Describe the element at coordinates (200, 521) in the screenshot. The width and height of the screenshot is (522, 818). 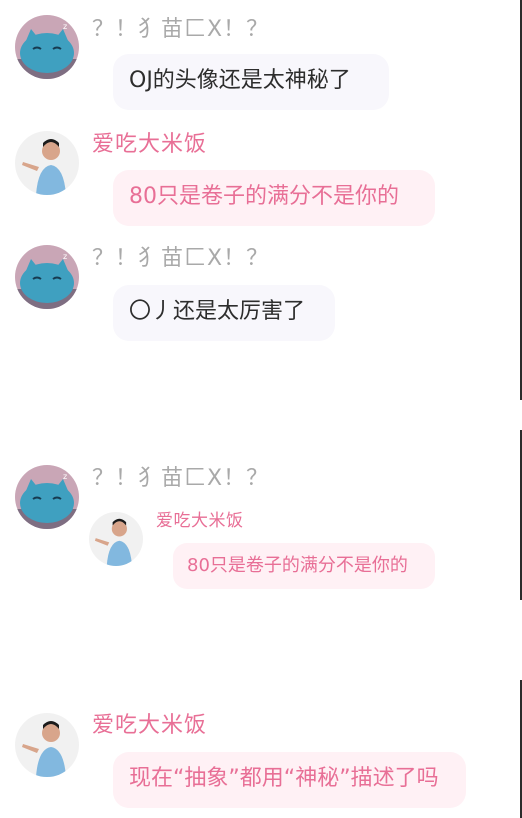
I see `forwarded-sender-name: 爱吃大米饭` at that location.